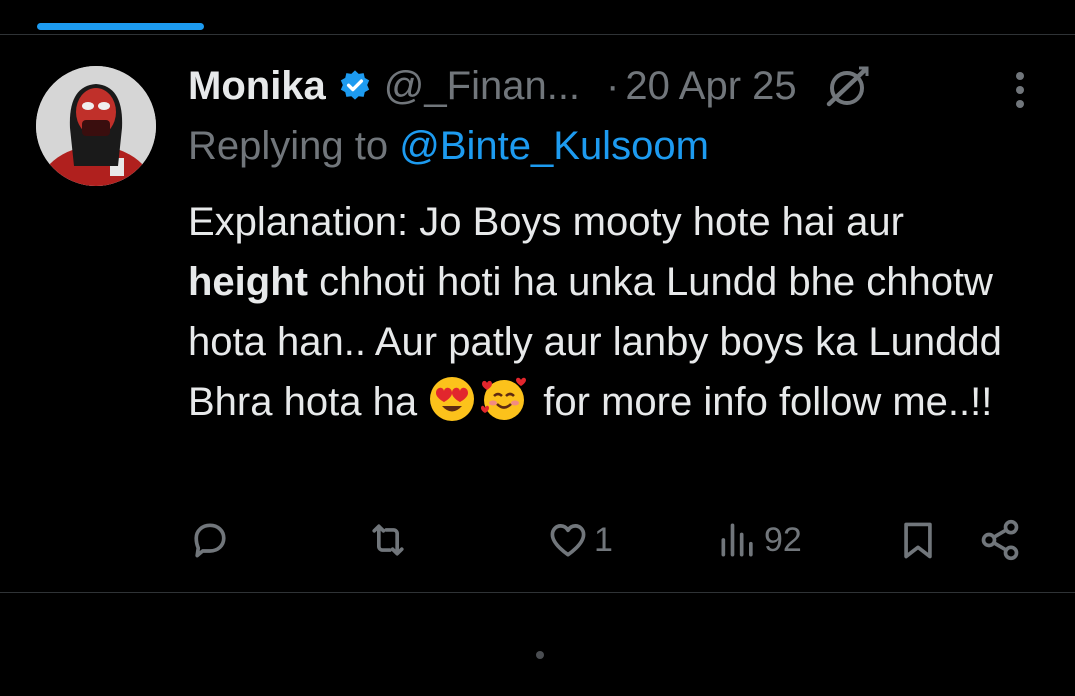 This screenshot has width=1075, height=696. What do you see at coordinates (554, 146) in the screenshot?
I see `reply-mention-link: @Binte_Kulsoom` at bounding box center [554, 146].